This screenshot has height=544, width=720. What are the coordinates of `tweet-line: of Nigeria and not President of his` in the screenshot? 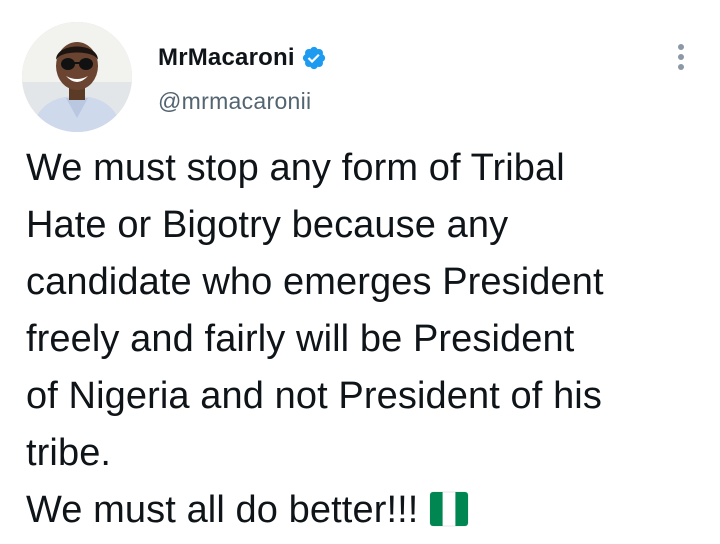 It's located at (314, 396).